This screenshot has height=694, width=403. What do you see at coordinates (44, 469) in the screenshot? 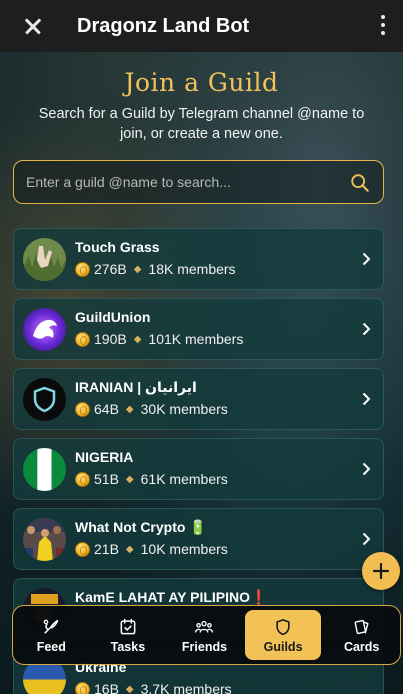
I see `nigeria-flag-avatar` at bounding box center [44, 469].